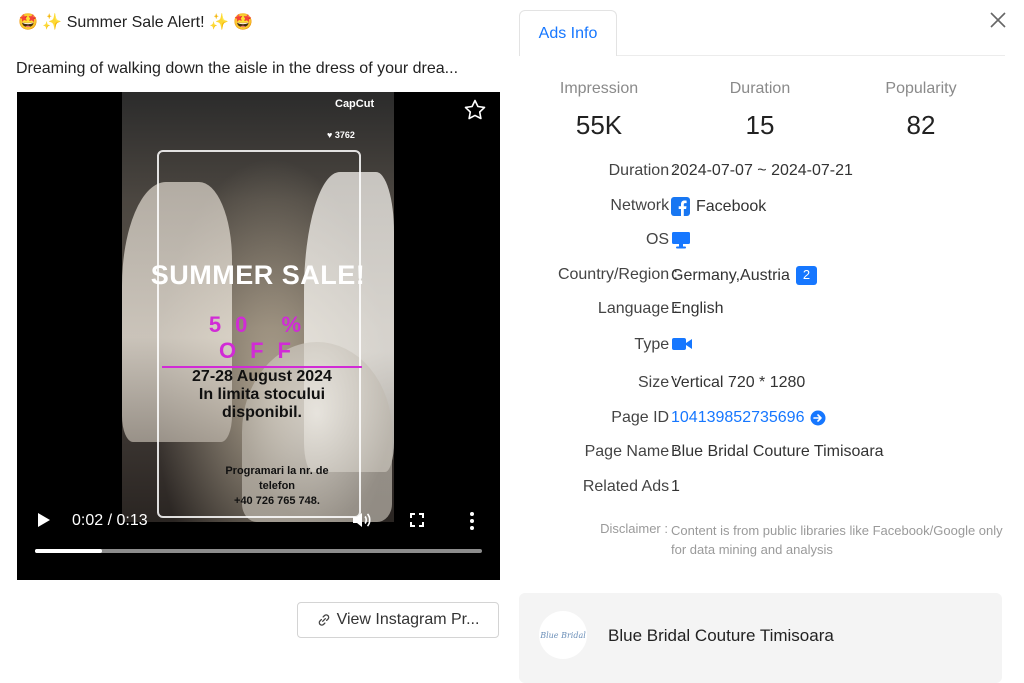 Image resolution: width=1024 pixels, height=683 pixels. What do you see at coordinates (770, 208) in the screenshot?
I see `row-network: Network : Facebook` at bounding box center [770, 208].